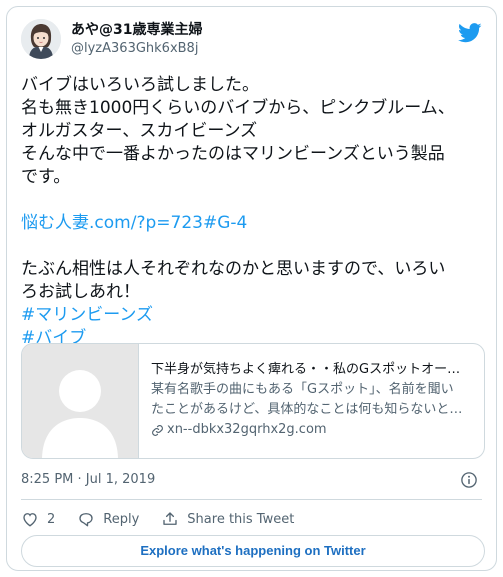 Image resolution: width=503 pixels, height=577 pixels. Describe the element at coordinates (470, 33) in the screenshot. I see `twitter-bird-icon` at that location.